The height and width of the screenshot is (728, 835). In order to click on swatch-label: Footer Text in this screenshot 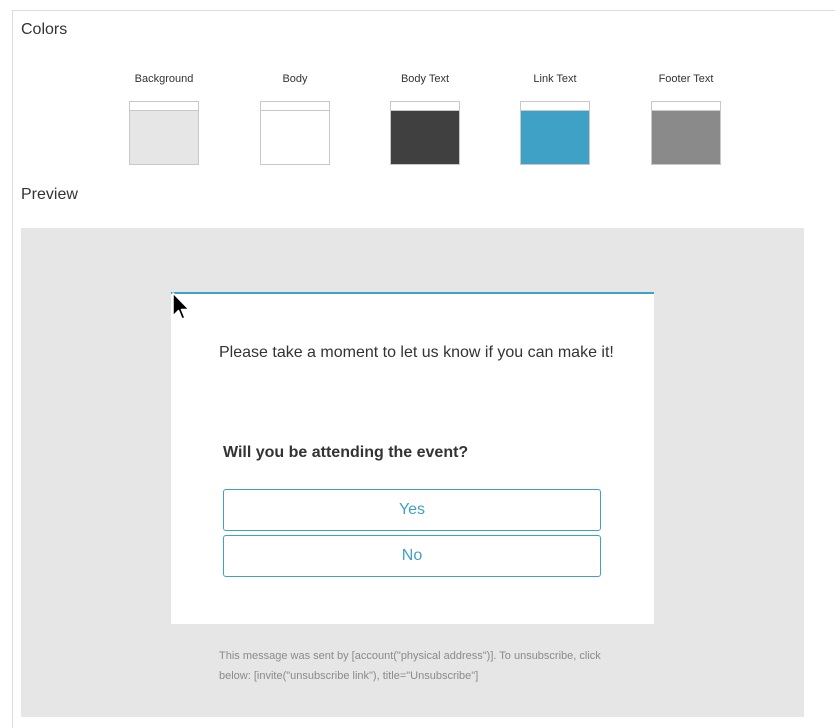, I will do `click(686, 79)`.